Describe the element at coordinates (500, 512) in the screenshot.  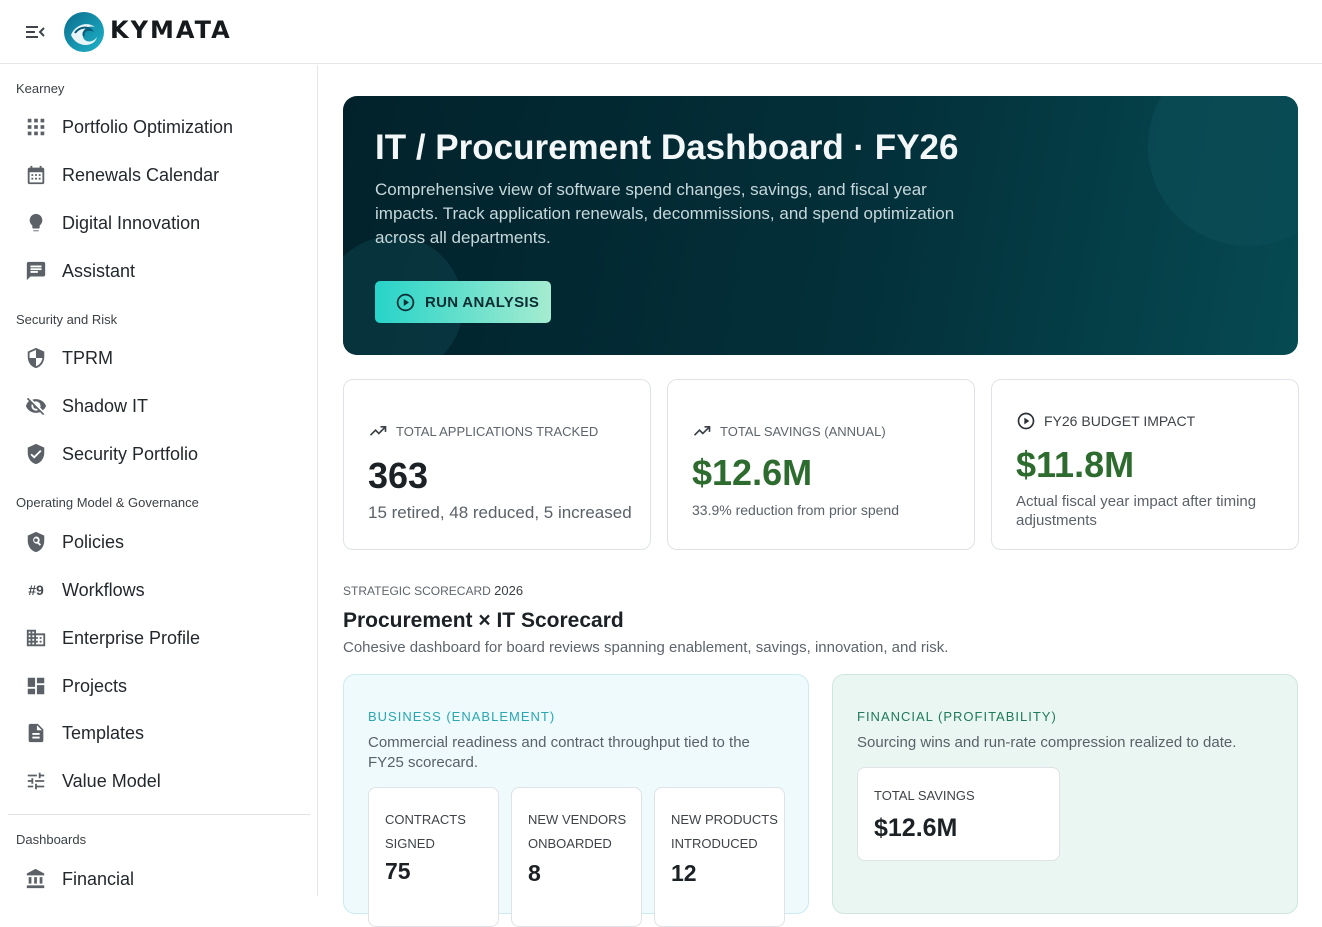
I see `kpi-note: 15 retired, 48 reduced, 5 increased` at that location.